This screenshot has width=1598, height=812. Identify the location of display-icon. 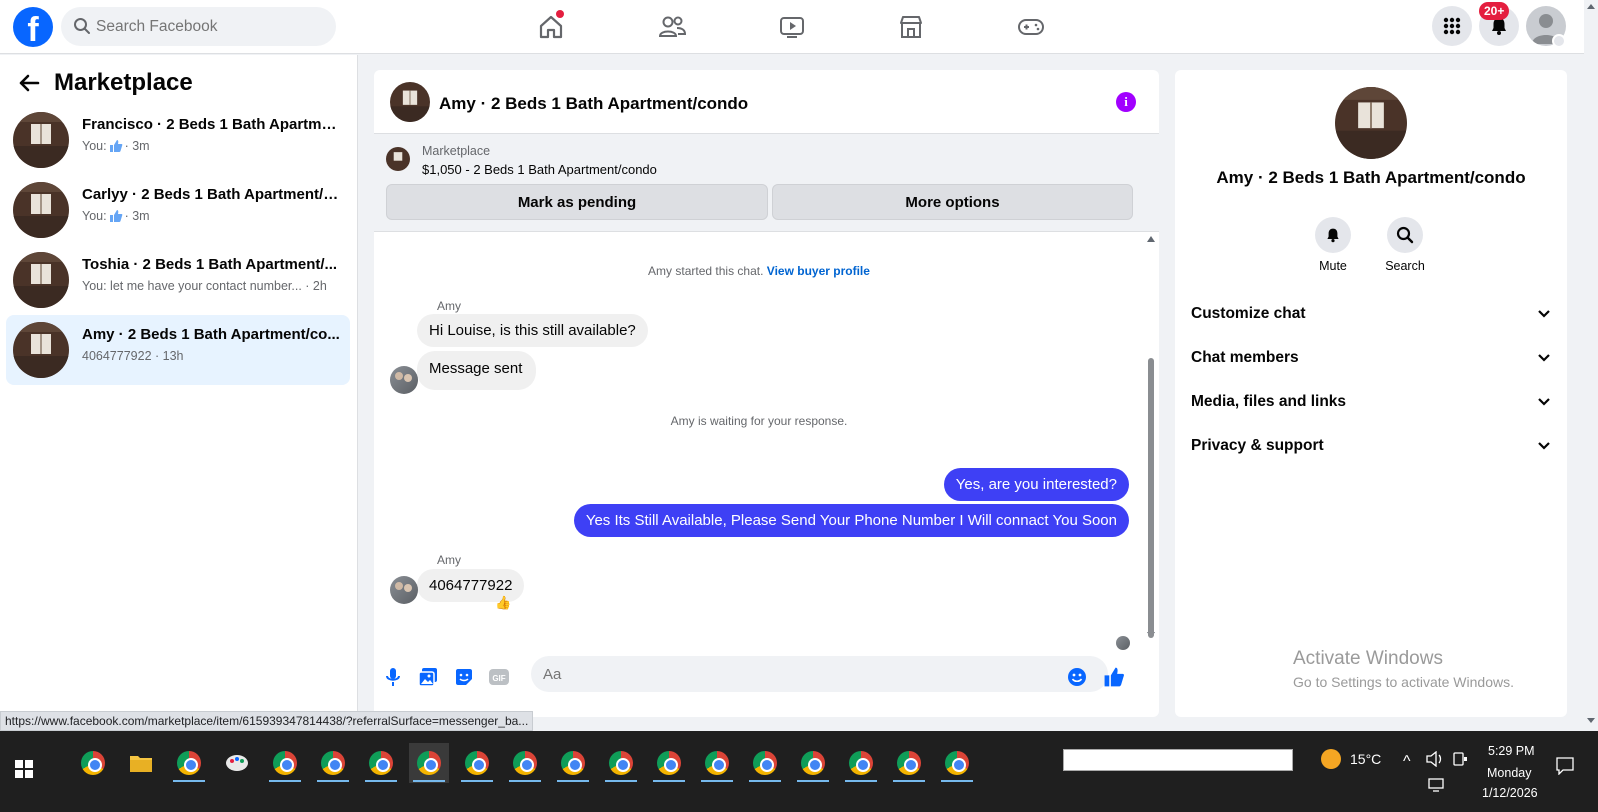
(1436, 786).